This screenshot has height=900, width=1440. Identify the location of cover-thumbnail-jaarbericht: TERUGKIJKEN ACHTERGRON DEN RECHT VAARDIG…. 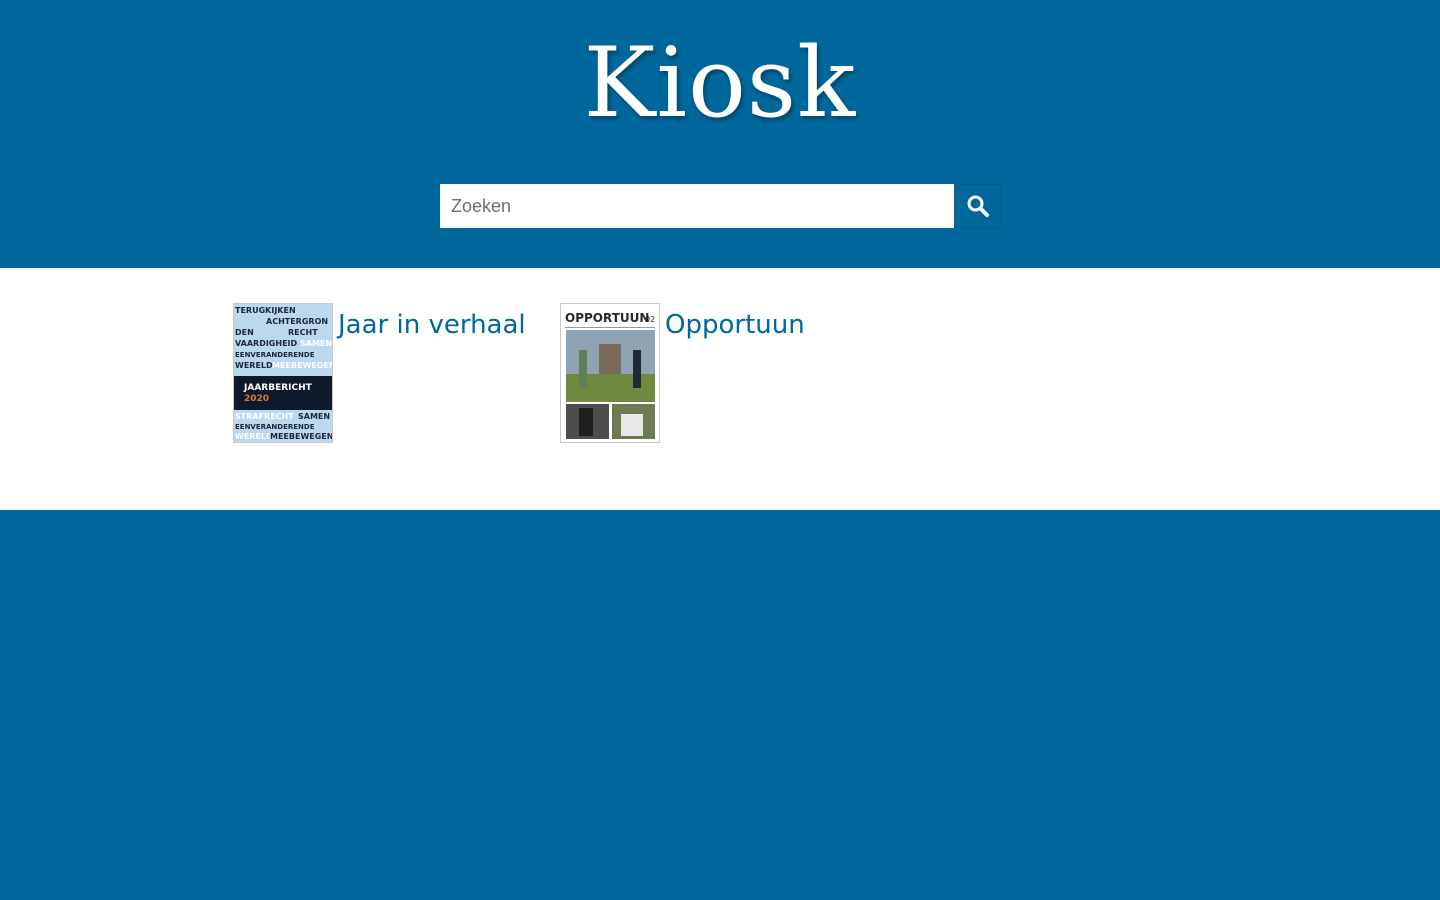
(283, 373).